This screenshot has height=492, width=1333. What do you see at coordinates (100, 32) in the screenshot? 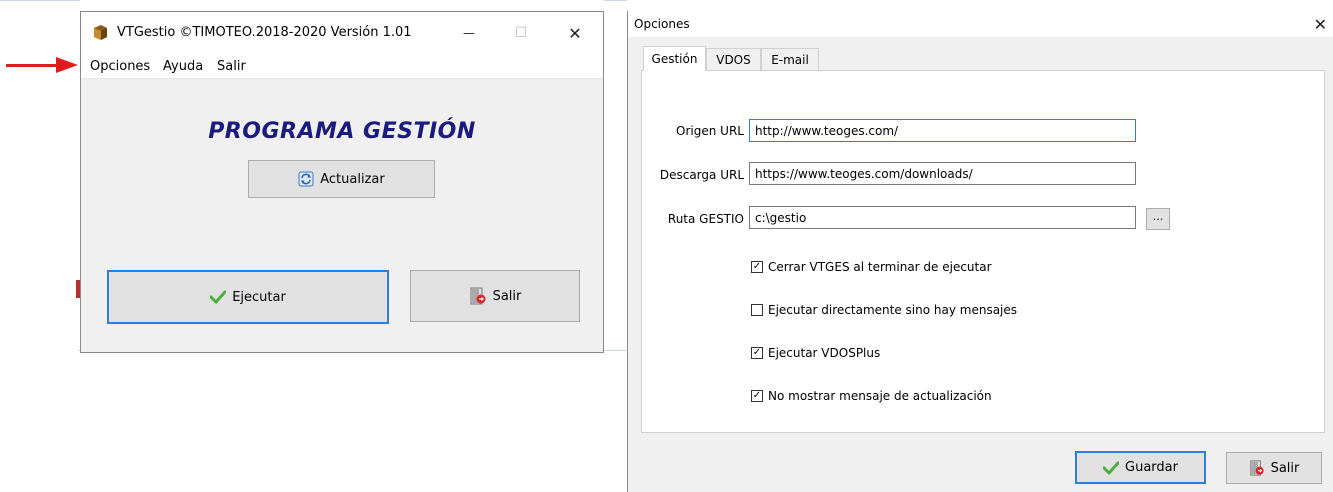
I see `app-logo-icon` at bounding box center [100, 32].